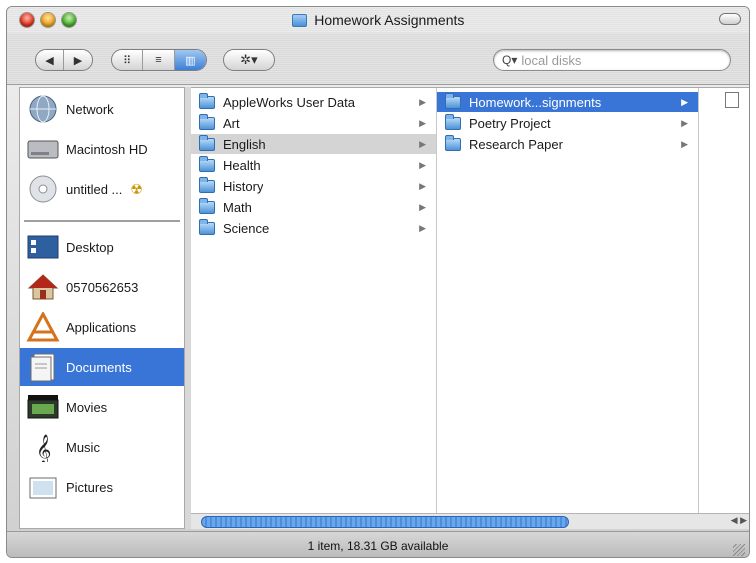 The image size is (756, 563). Describe the element at coordinates (43, 247) in the screenshot. I see `desktop-icon` at that location.